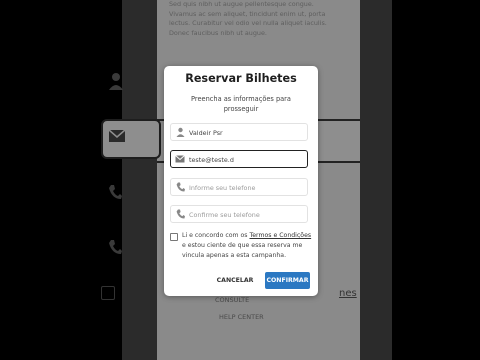  What do you see at coordinates (174, 237) in the screenshot?
I see `terms-checkbox` at bounding box center [174, 237].